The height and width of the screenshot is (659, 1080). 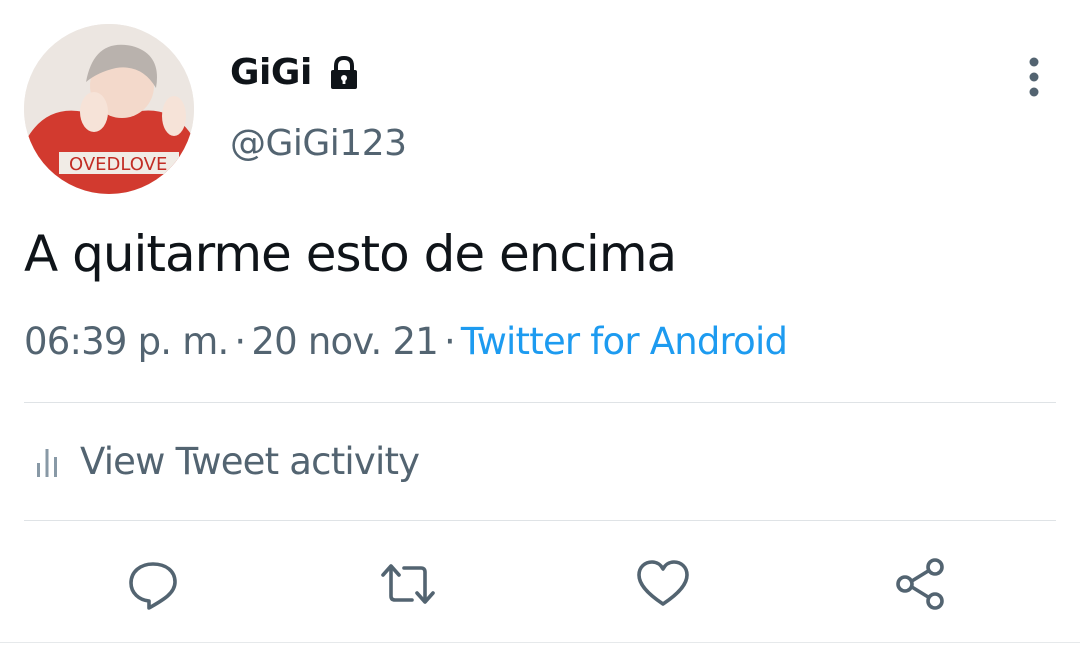 I want to click on tweet-source-link: Twitter for Android, so click(x=624, y=341).